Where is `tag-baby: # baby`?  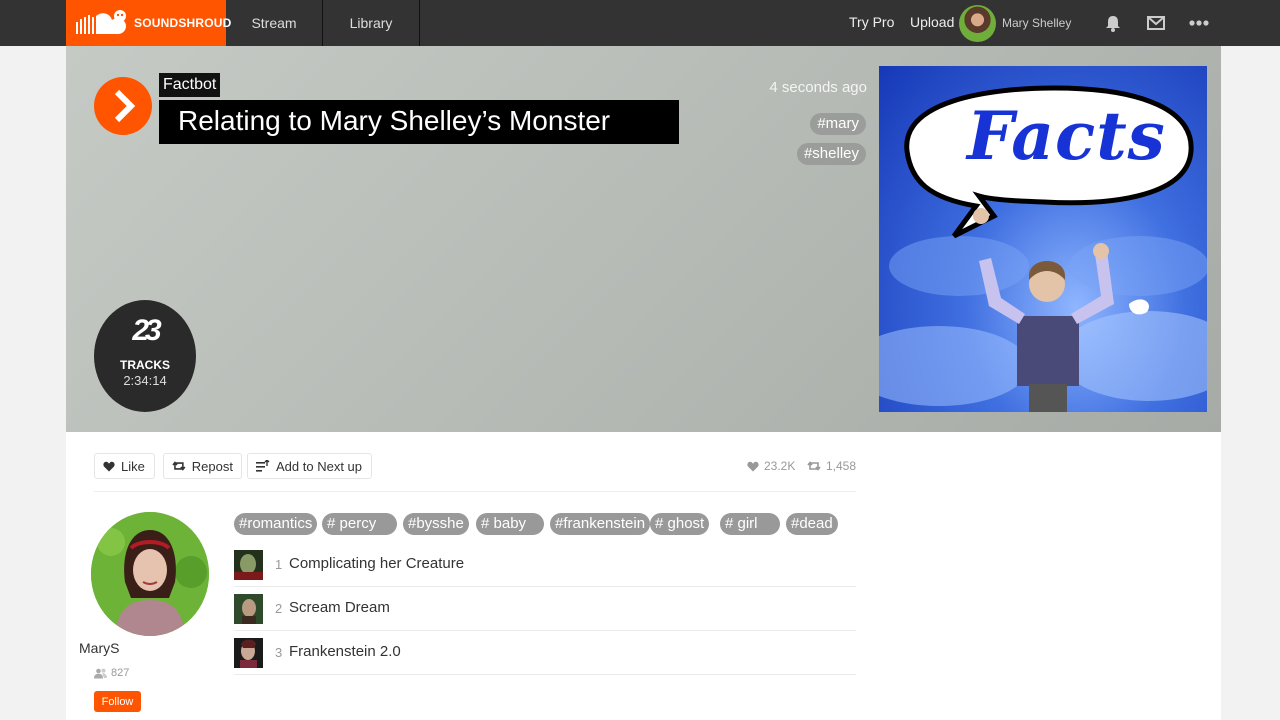 tag-baby: # baby is located at coordinates (510, 524).